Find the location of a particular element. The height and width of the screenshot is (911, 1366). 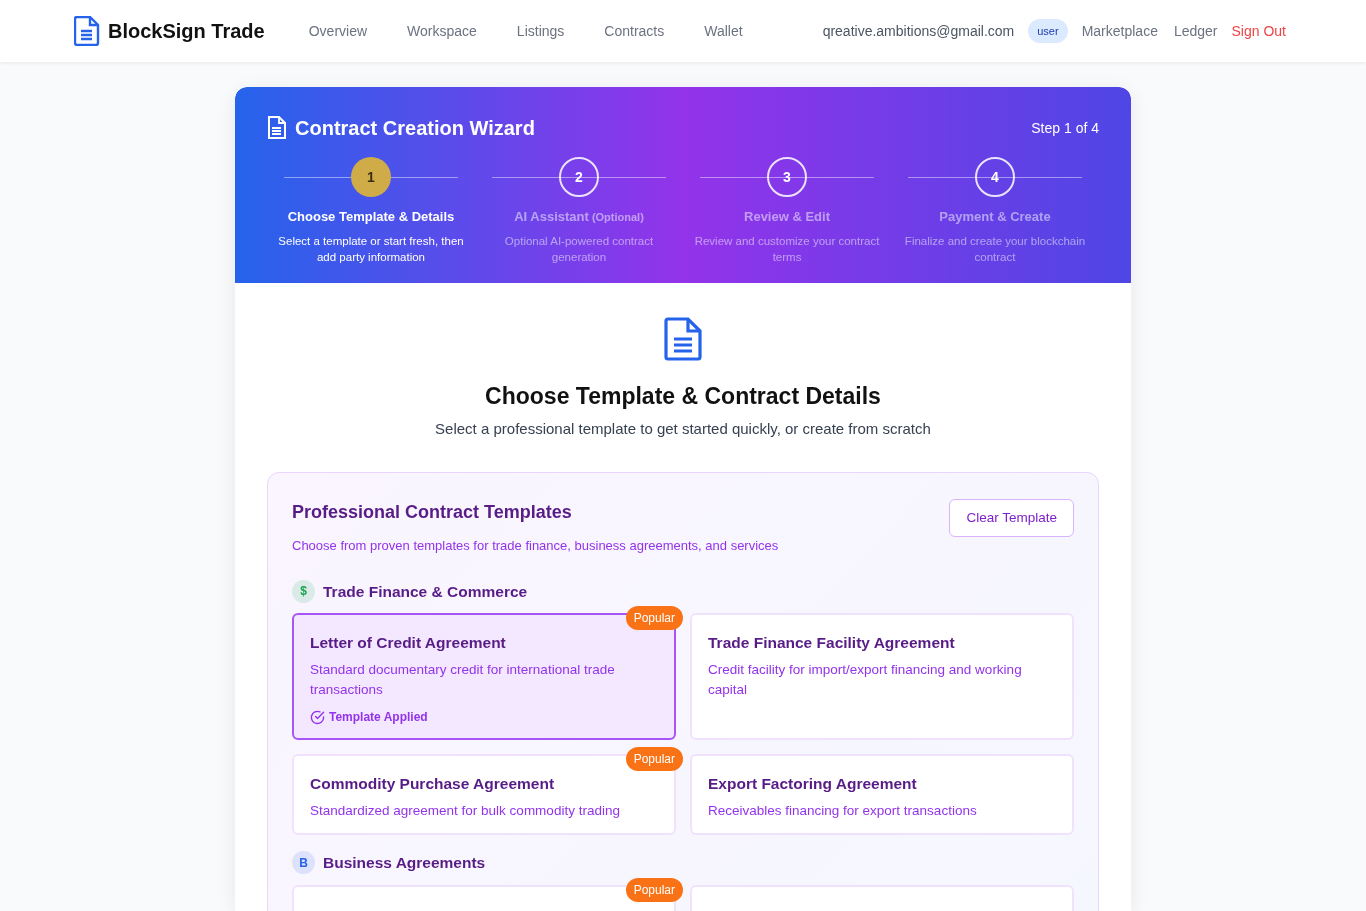

template-card: Trade Finance Facility Agreement Credit facility for import/export financing and working capital is located at coordinates (882, 676).